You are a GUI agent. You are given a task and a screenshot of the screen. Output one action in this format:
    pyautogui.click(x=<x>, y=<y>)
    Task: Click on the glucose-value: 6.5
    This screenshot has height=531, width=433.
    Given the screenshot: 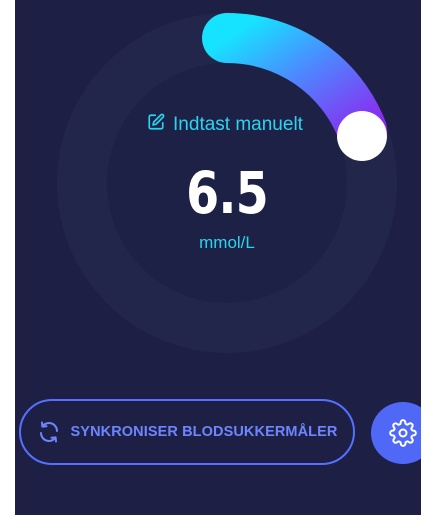 What is the action you would take?
    pyautogui.click(x=227, y=193)
    